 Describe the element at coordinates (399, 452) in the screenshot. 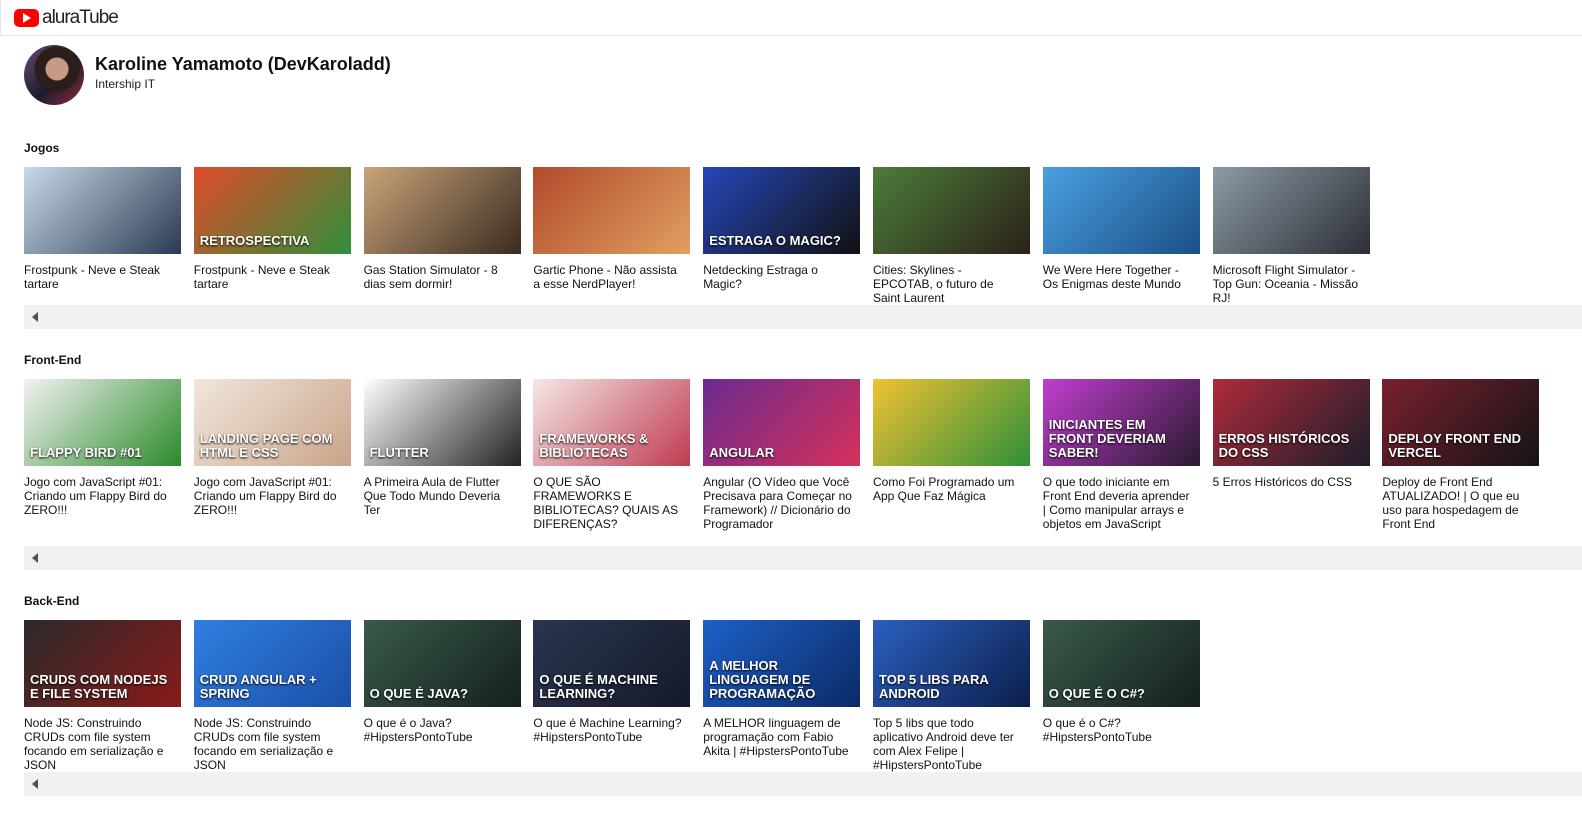

I see `thumbnail-text: Flutter` at that location.